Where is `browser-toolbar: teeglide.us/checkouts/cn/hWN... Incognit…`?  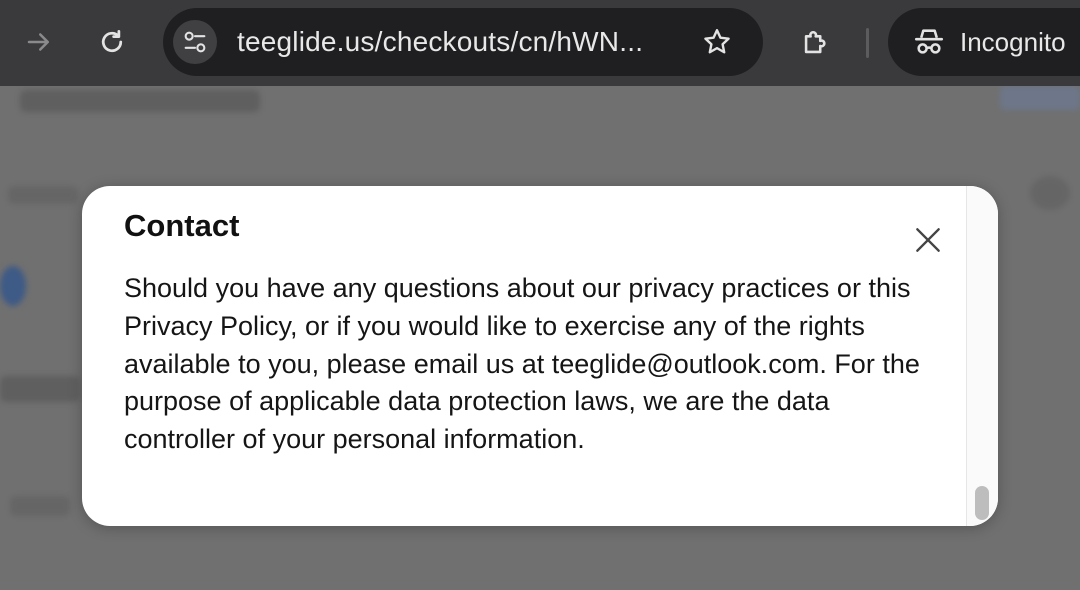 browser-toolbar: teeglide.us/checkouts/cn/hWN... Incognit… is located at coordinates (540, 43).